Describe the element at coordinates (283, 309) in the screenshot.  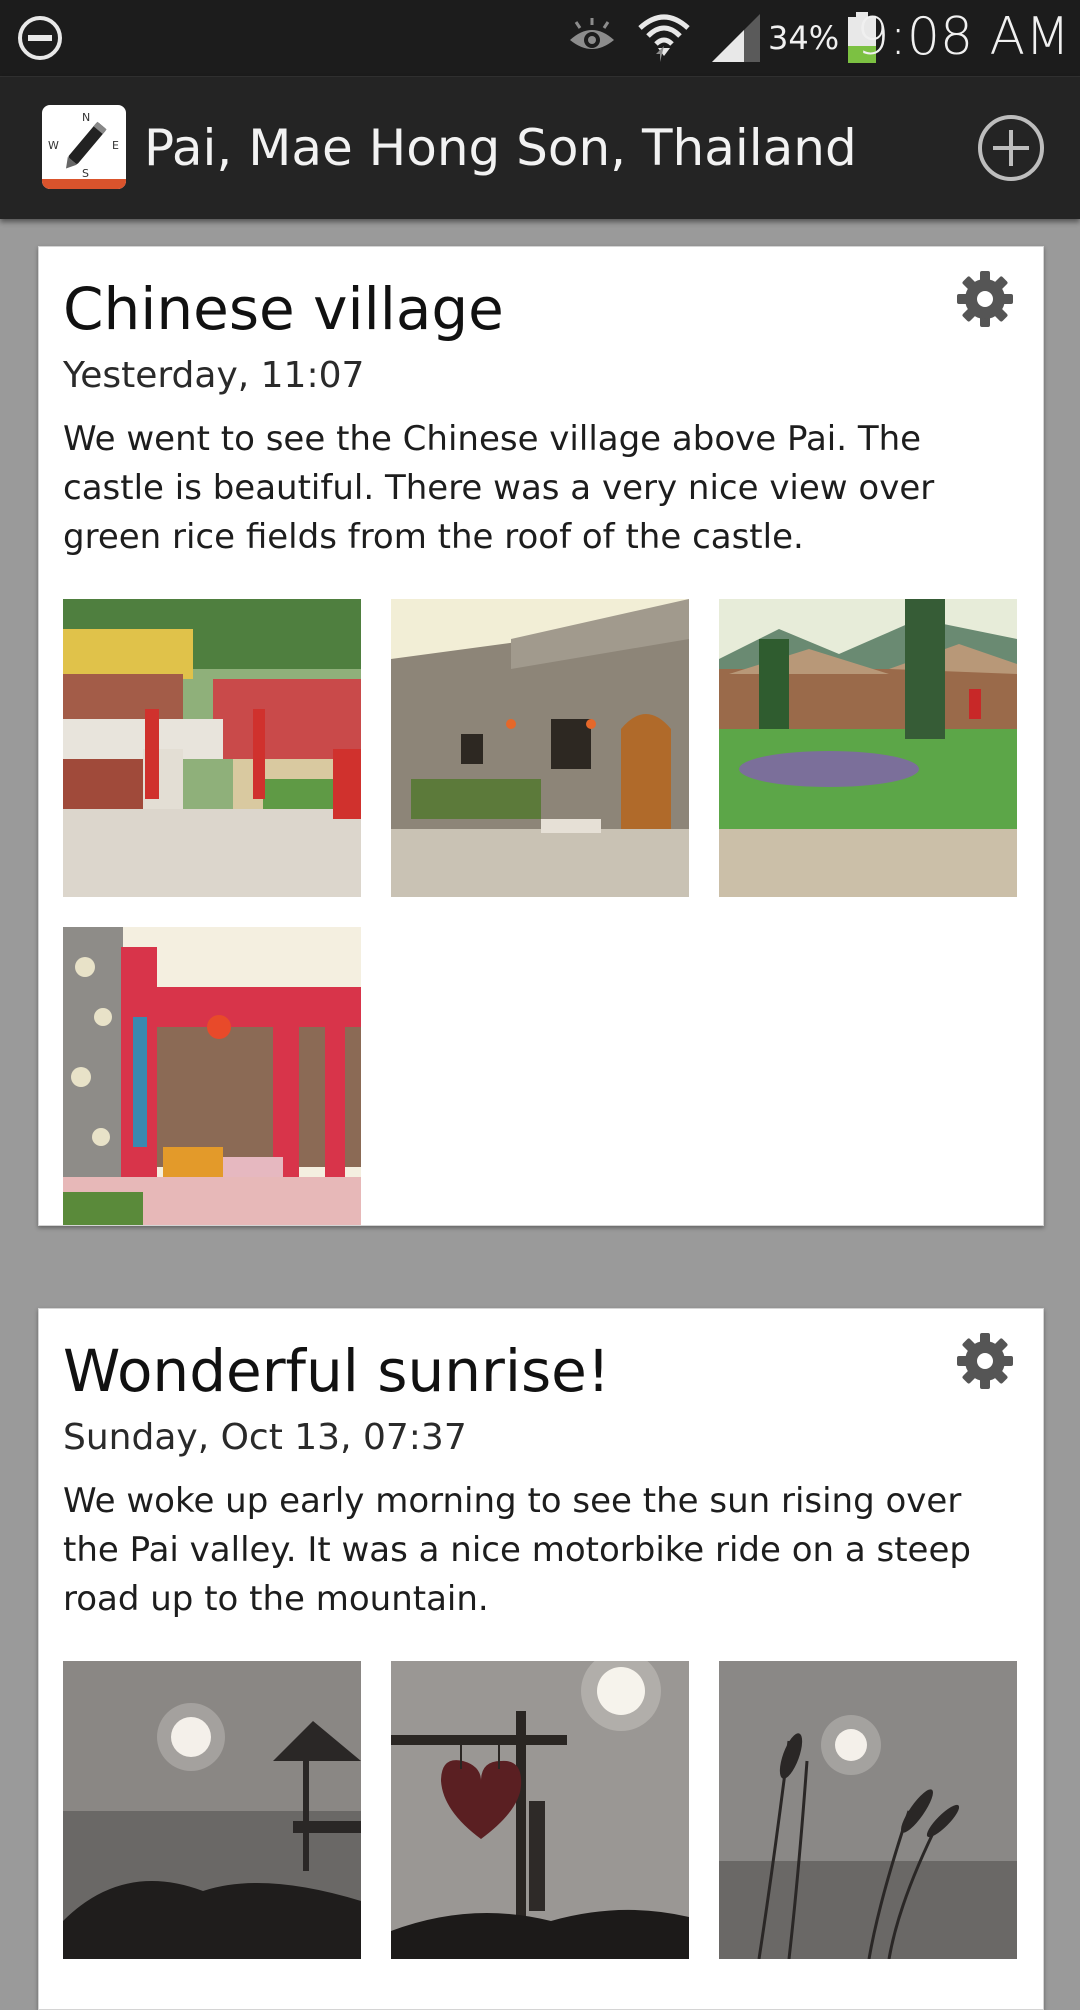
I see `entry-title: Chinese village` at that location.